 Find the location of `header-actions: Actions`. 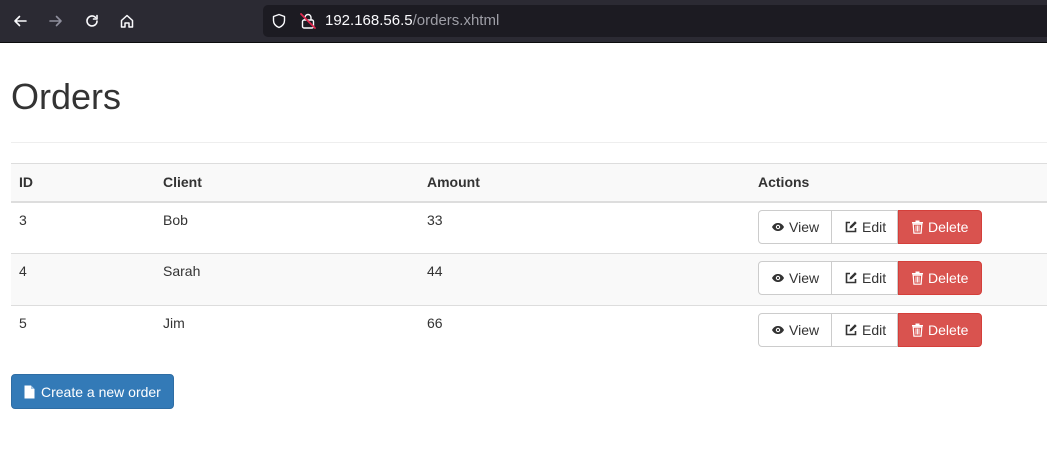

header-actions: Actions is located at coordinates (784, 182).